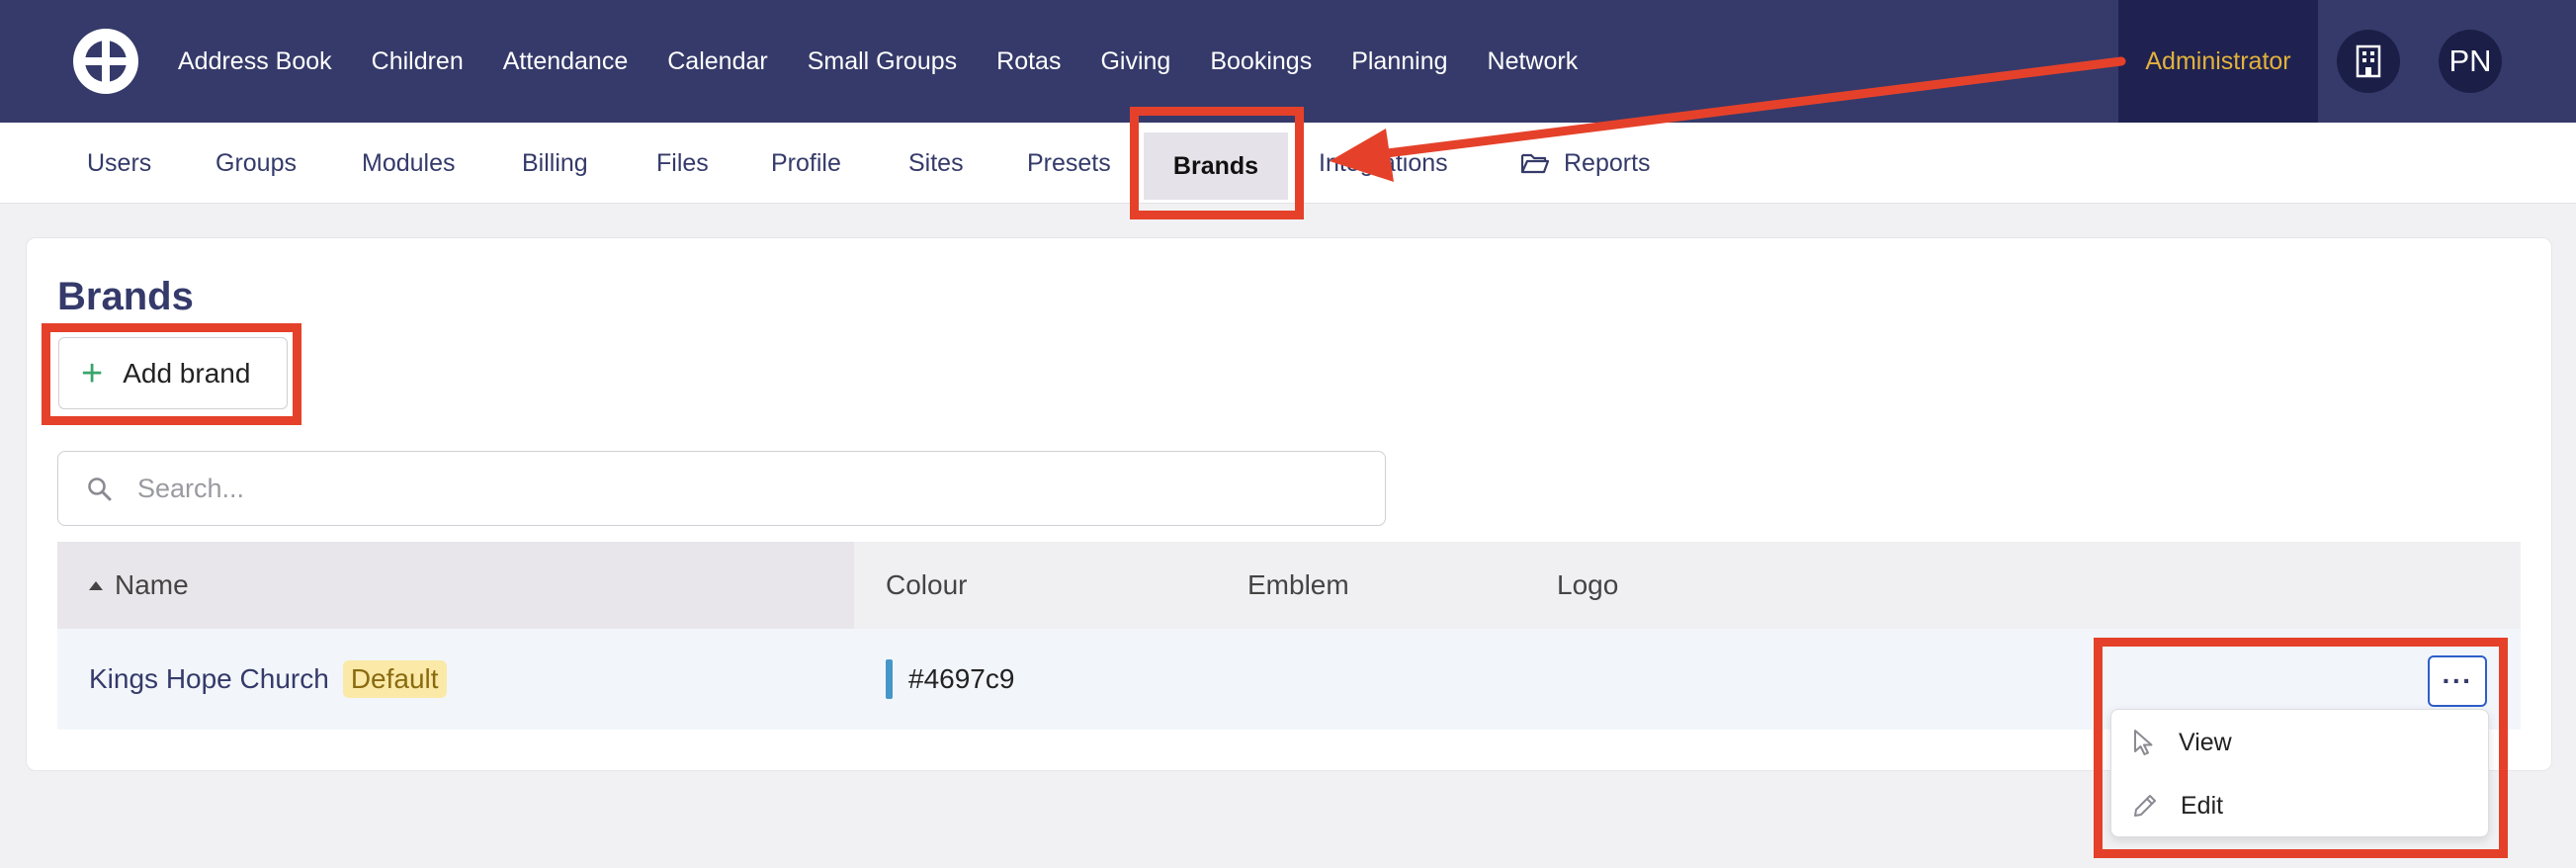 The height and width of the screenshot is (868, 2576). Describe the element at coordinates (882, 61) in the screenshot. I see `nav-small-groups: Small Groups` at that location.